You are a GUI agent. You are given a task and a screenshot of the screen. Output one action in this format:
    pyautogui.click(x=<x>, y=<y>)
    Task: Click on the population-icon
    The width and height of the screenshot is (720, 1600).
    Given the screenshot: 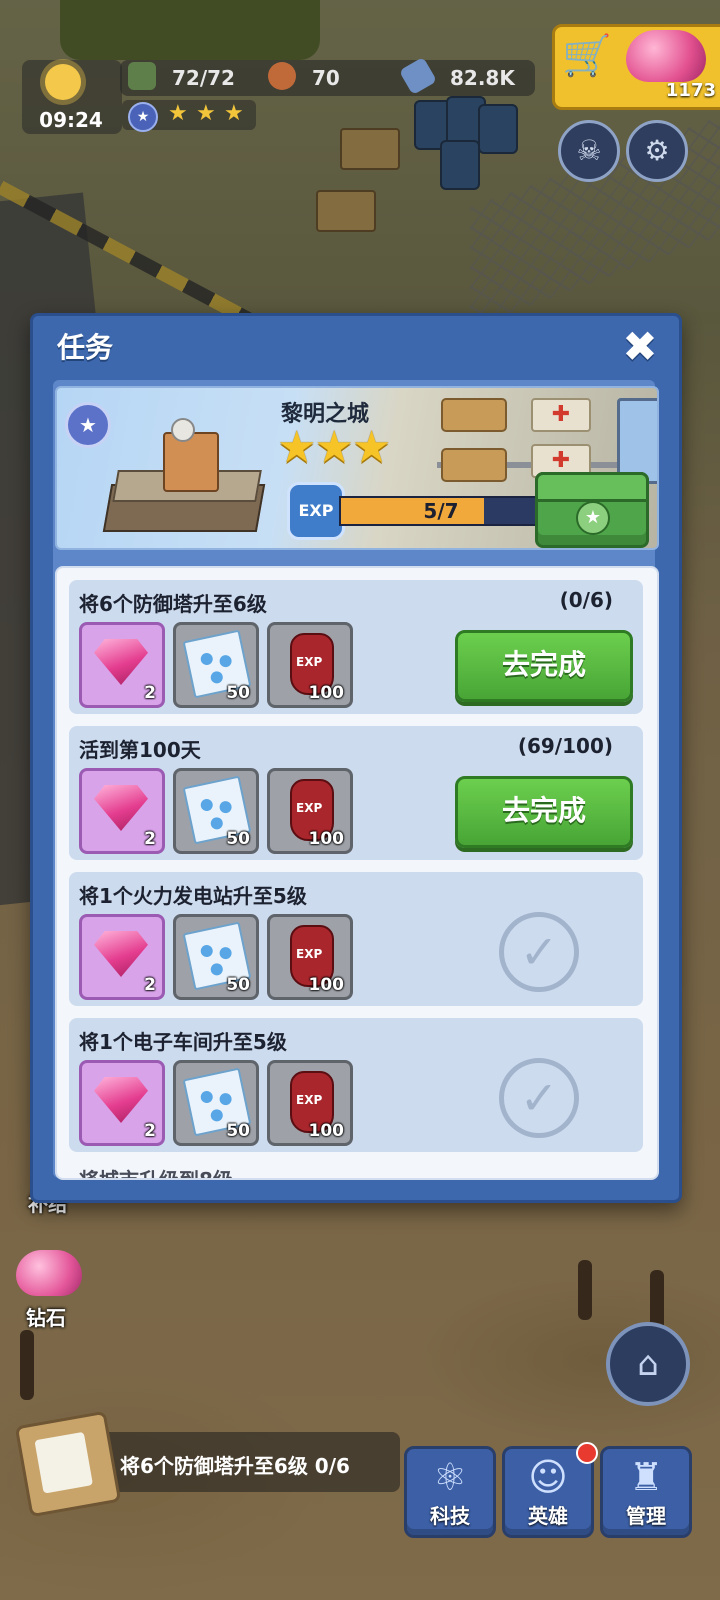 What is the action you would take?
    pyautogui.click(x=142, y=76)
    